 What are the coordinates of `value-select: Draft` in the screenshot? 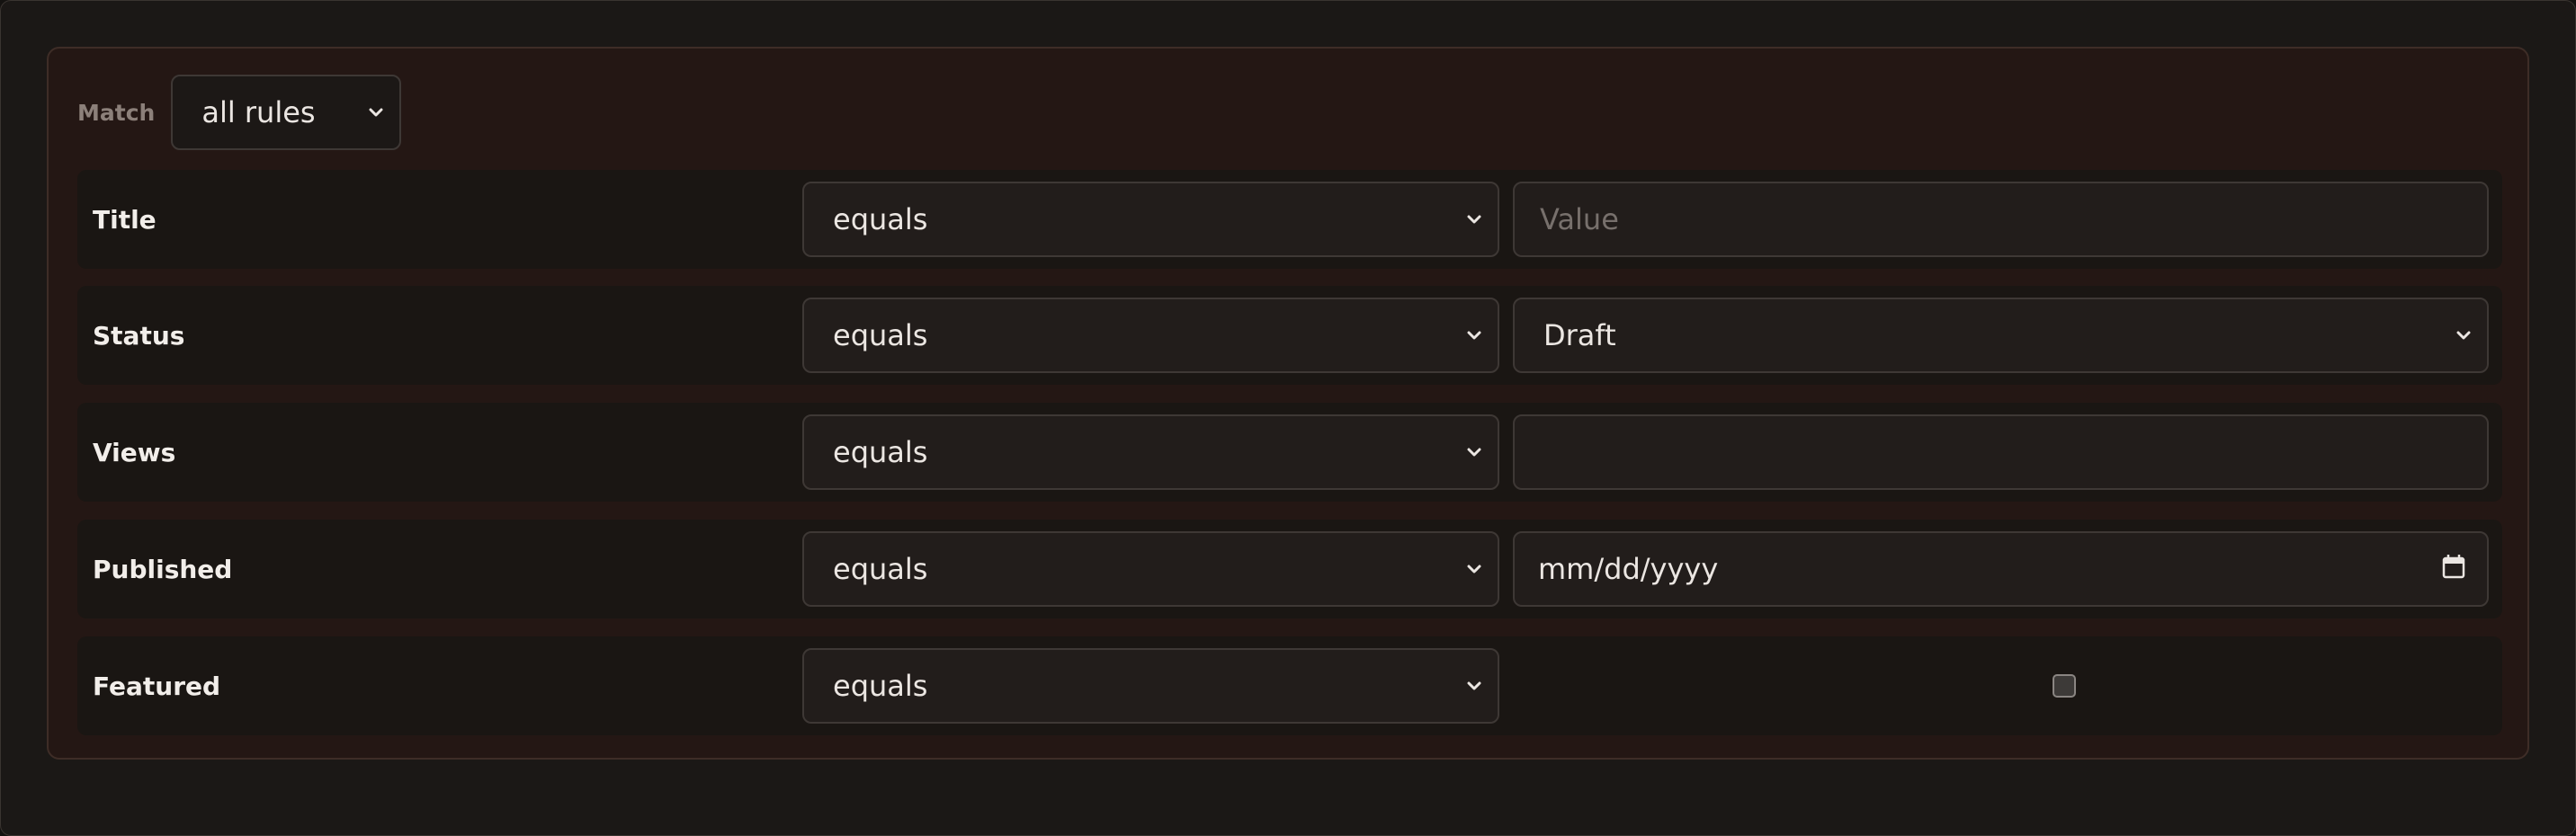 It's located at (2001, 336).